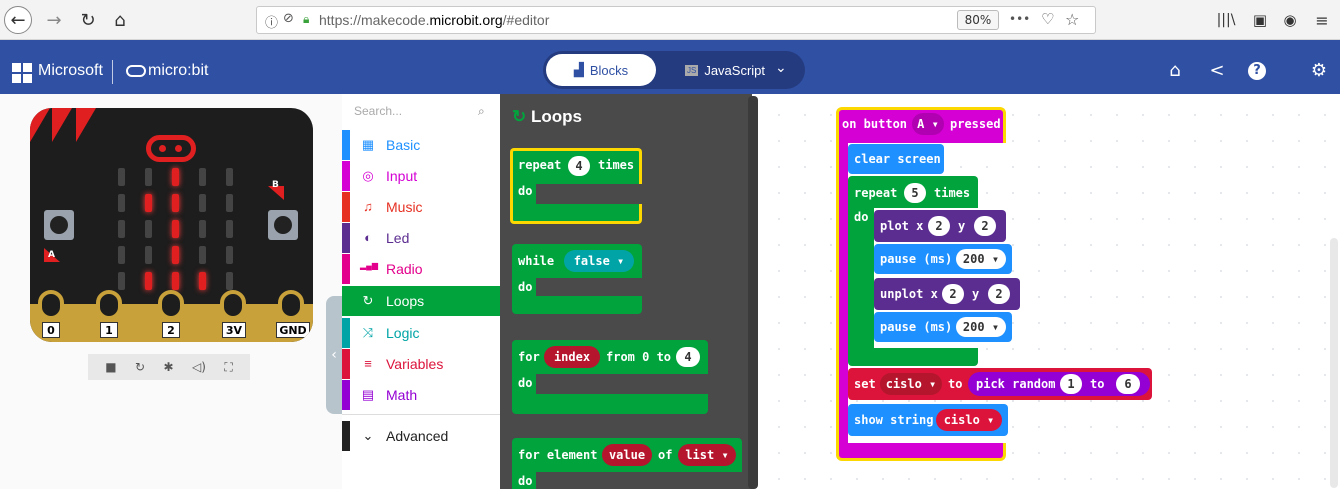  I want to click on plot-block: plot x 2 y 2, so click(940, 226).